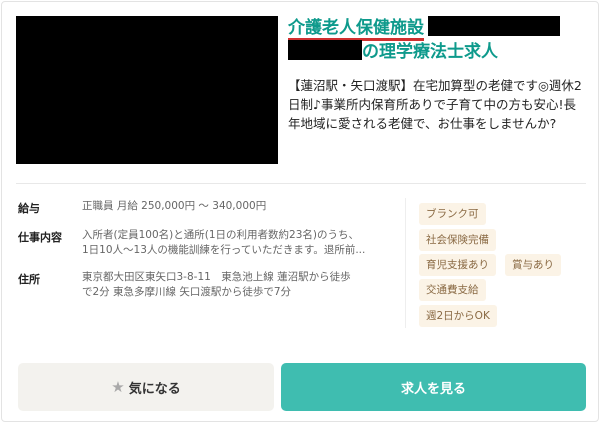  What do you see at coordinates (40, 237) in the screenshot?
I see `job-content-label: 仕事内容` at bounding box center [40, 237].